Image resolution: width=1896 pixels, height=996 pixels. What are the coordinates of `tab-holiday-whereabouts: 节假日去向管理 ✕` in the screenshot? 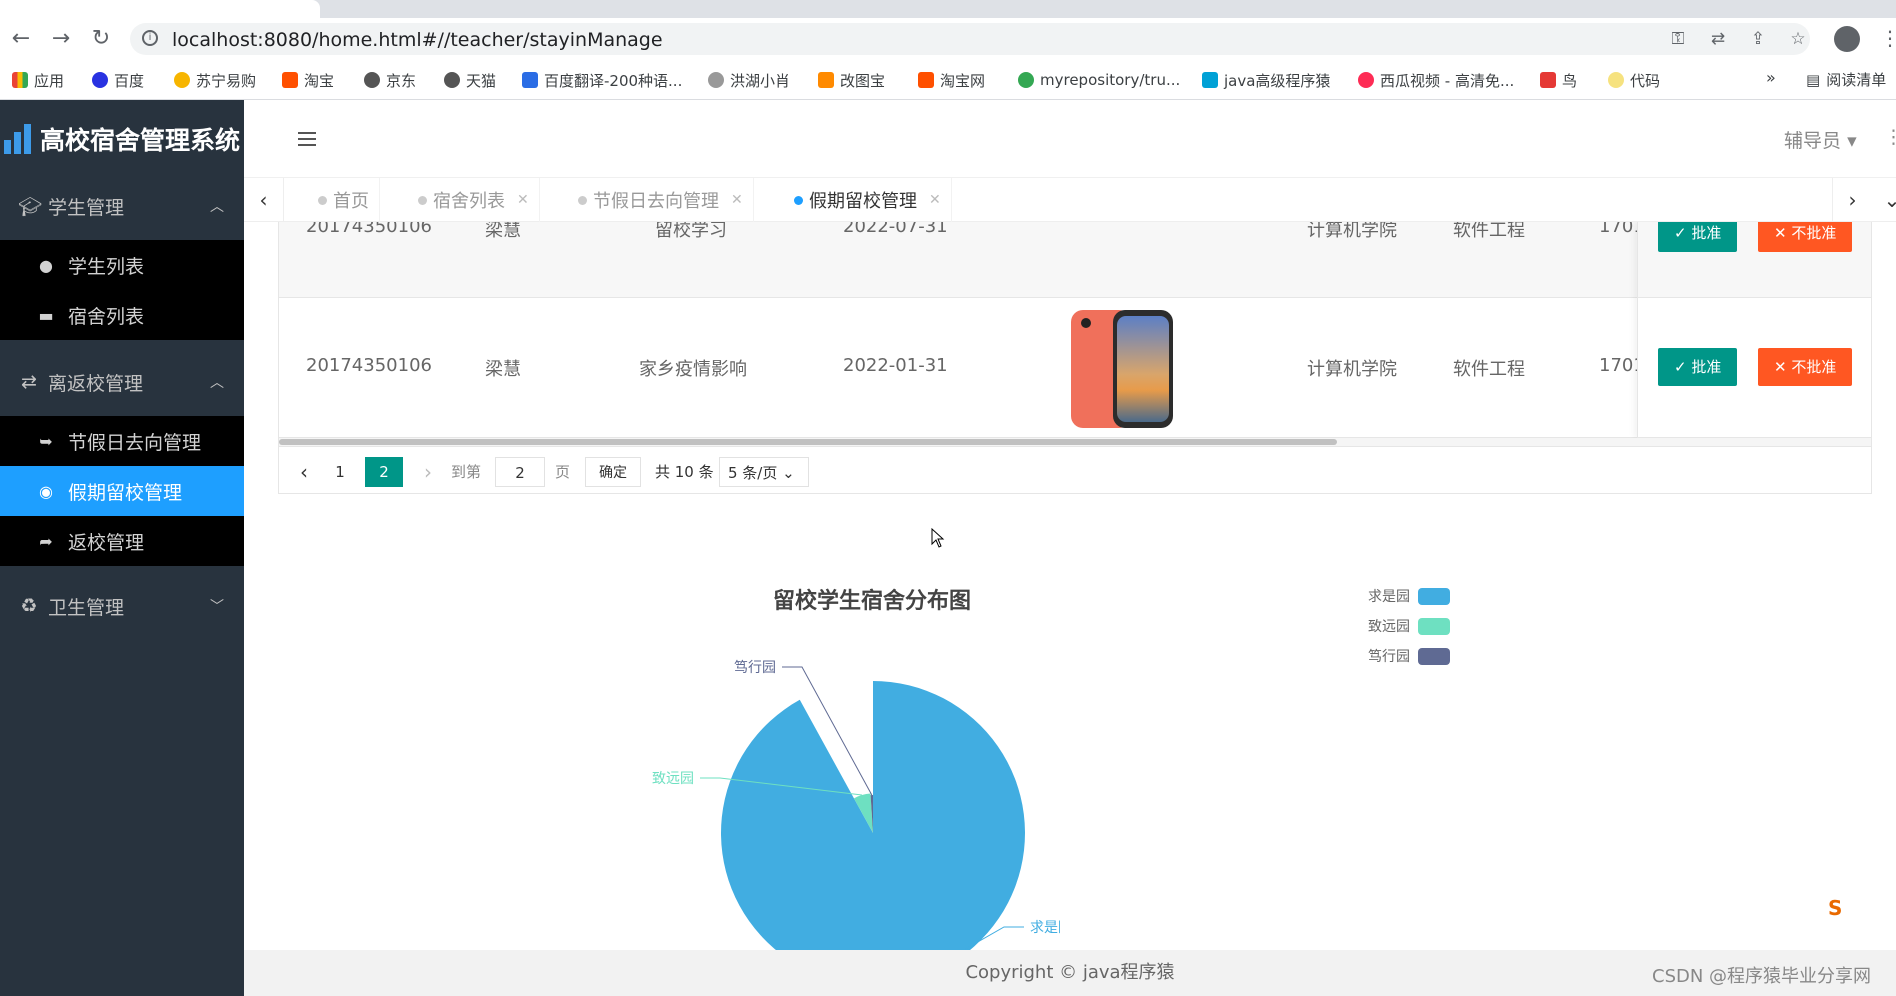 It's located at (661, 200).